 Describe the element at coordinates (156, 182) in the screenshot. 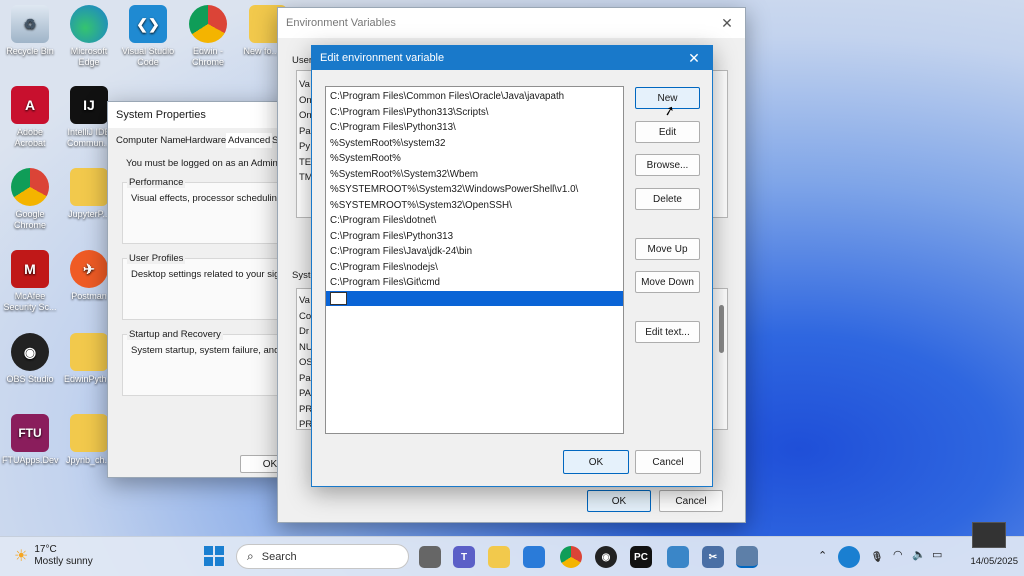

I see `group-title: Performance` at that location.